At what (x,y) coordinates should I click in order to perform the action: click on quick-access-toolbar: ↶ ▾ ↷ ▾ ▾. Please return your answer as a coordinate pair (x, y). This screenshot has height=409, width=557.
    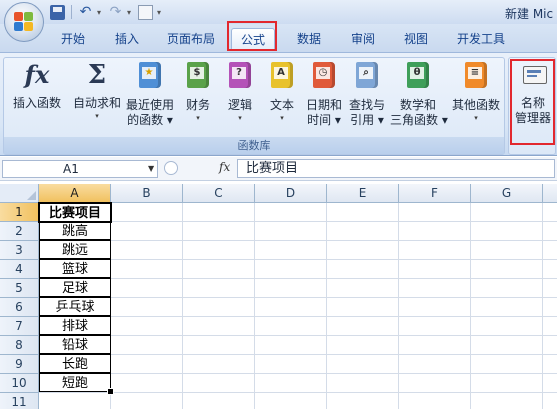
    Looking at the image, I should click on (107, 12).